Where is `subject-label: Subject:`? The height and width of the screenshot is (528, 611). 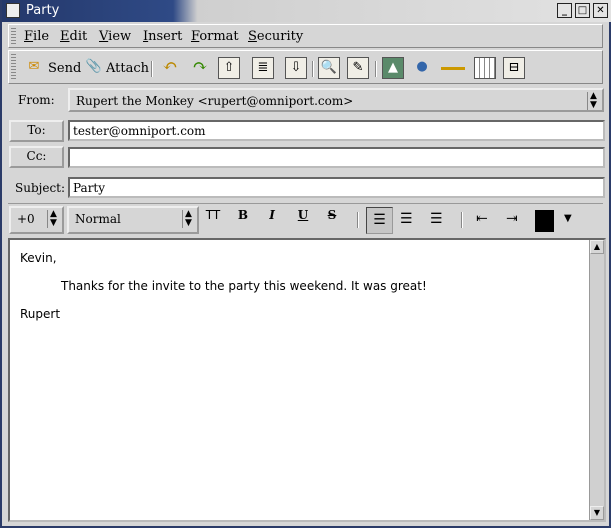
subject-label: Subject: is located at coordinates (40, 188).